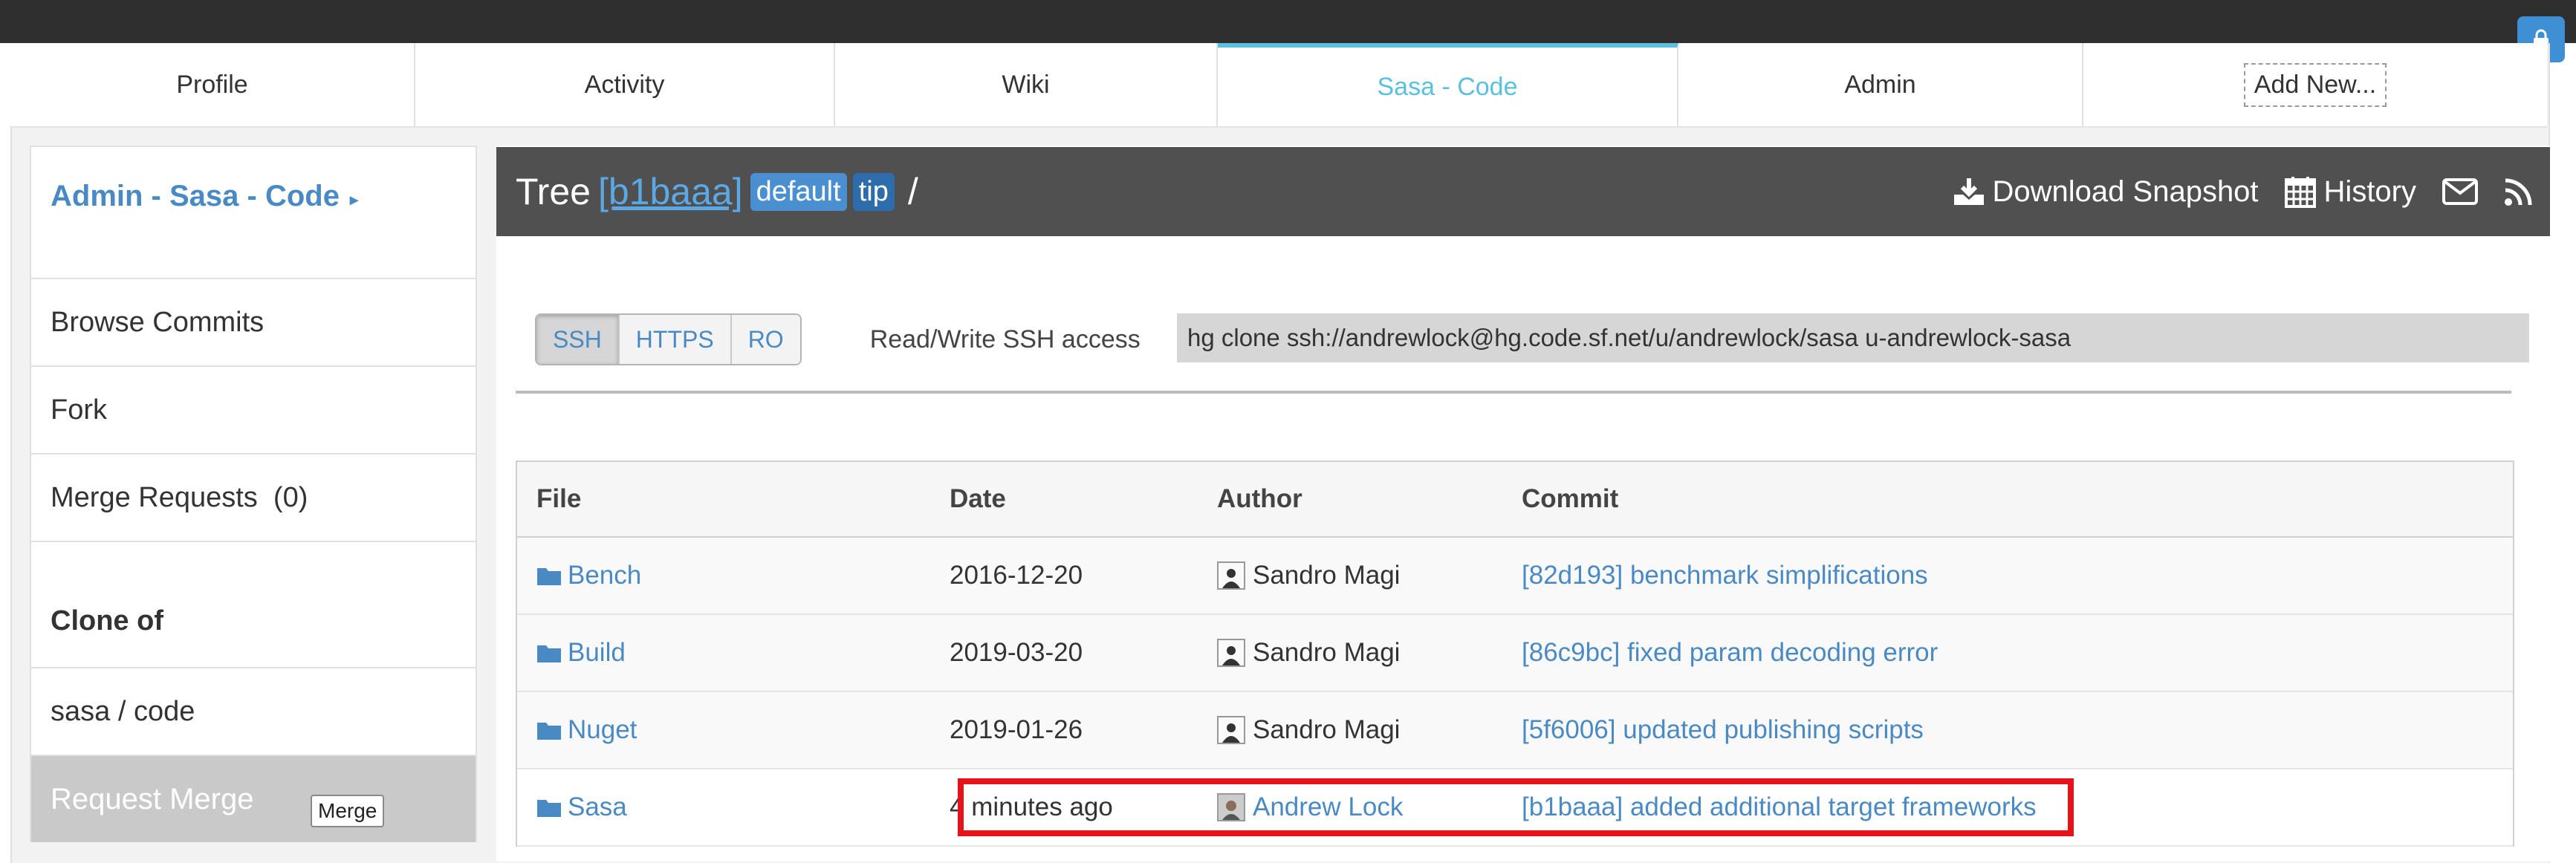 The image size is (2576, 863). What do you see at coordinates (1005, 339) in the screenshot?
I see `access-label: Read/Write SSH access` at bounding box center [1005, 339].